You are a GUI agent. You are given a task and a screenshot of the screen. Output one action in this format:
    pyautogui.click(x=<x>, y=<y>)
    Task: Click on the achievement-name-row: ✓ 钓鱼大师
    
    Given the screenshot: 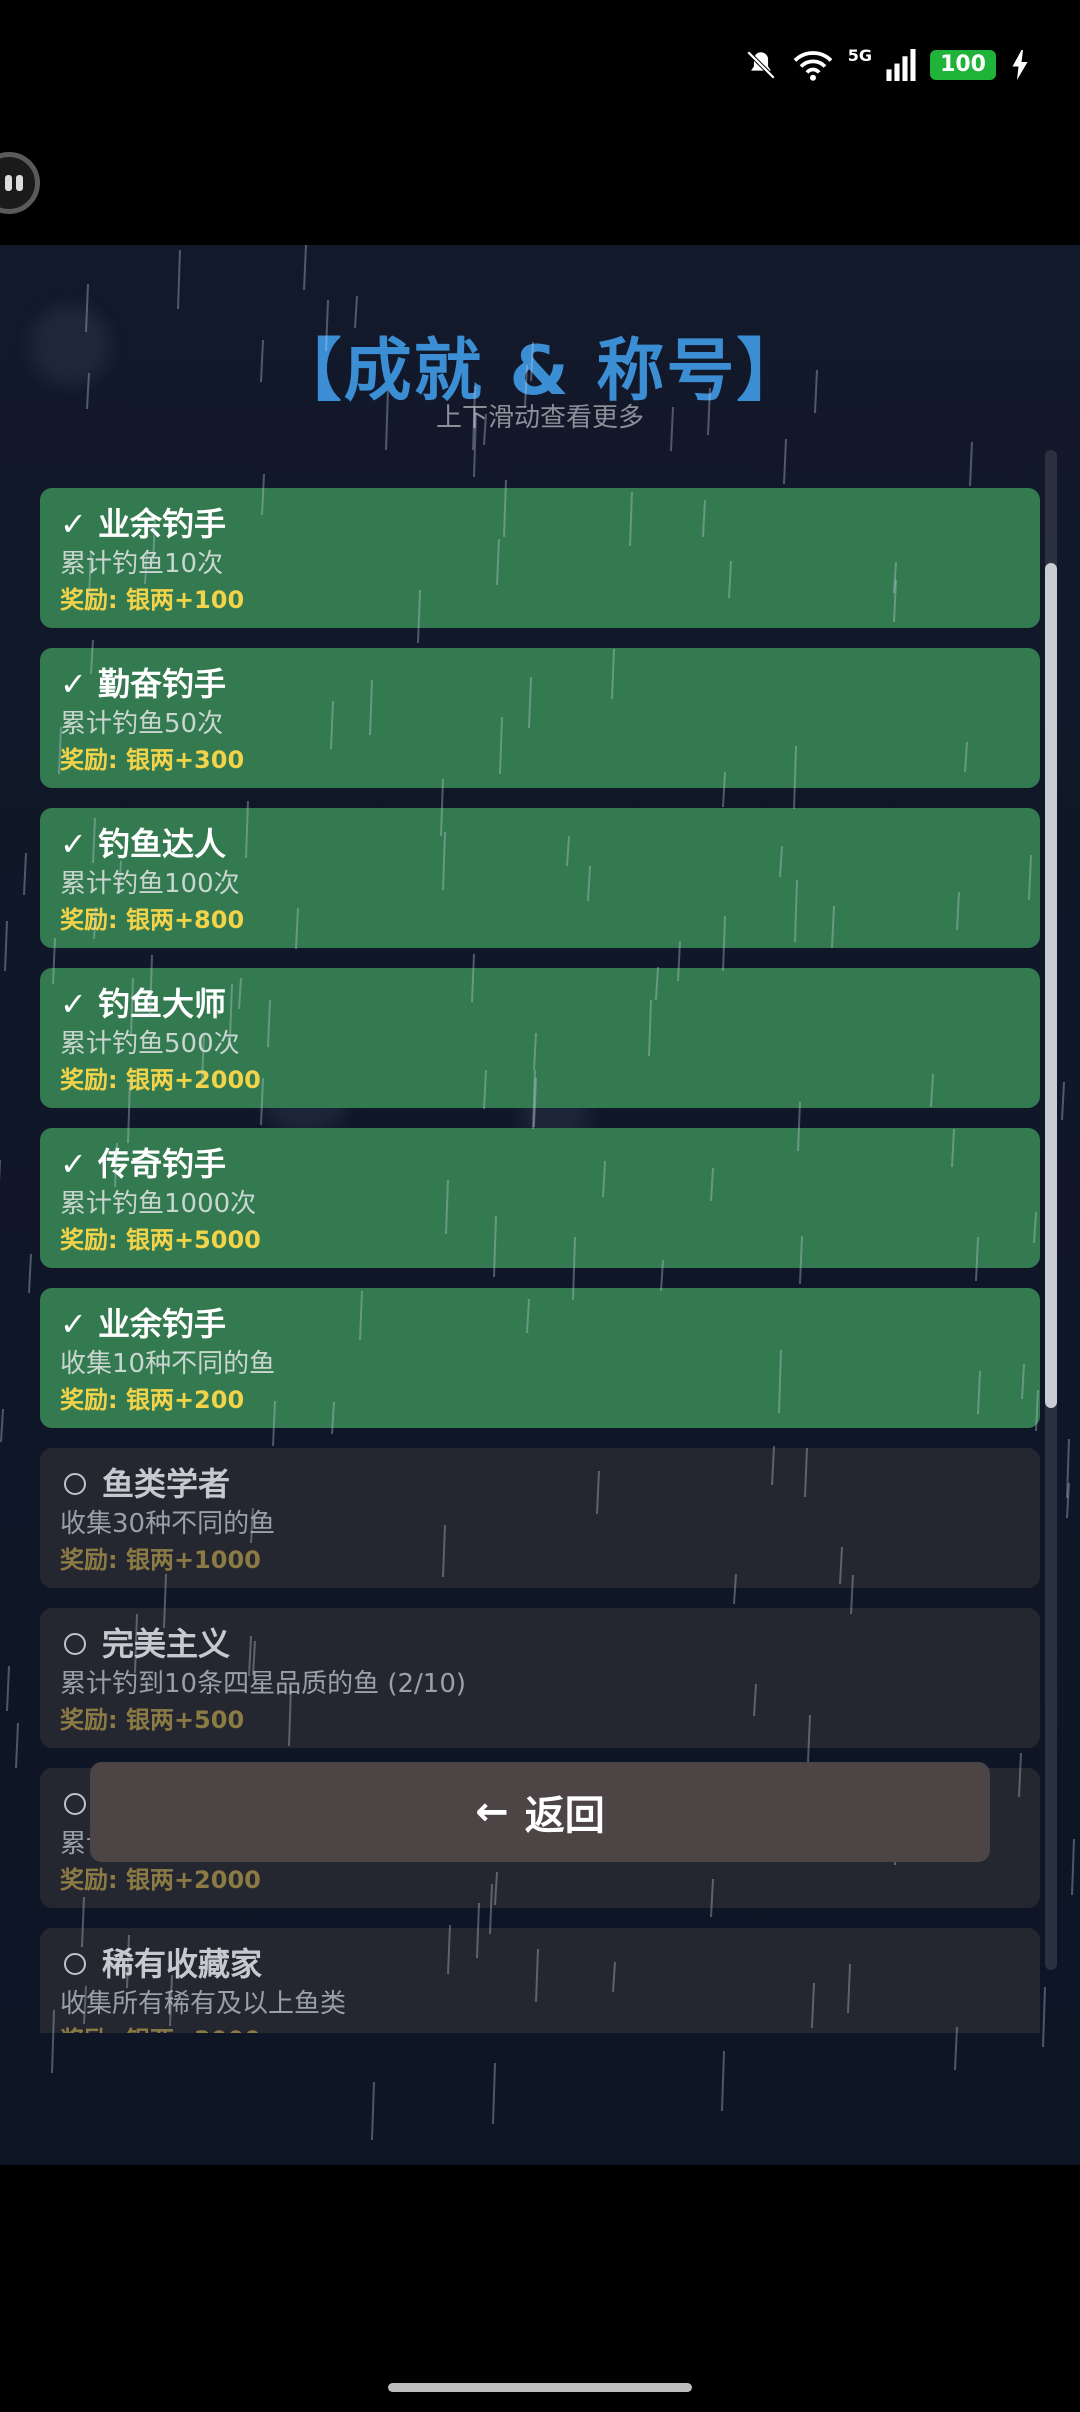 What is the action you would take?
    pyautogui.click(x=540, y=1004)
    